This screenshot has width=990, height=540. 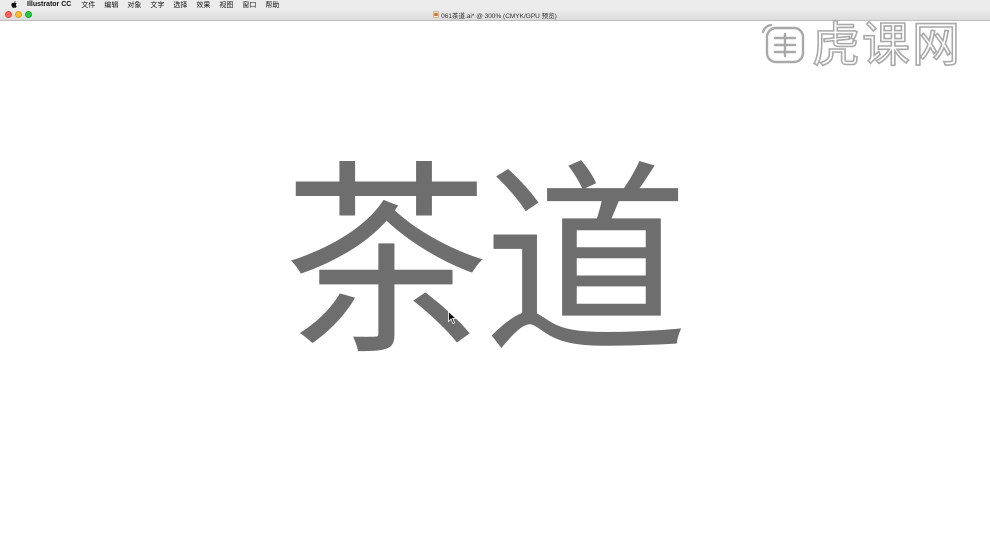 What do you see at coordinates (28, 14) in the screenshot?
I see `window-zoom-button` at bounding box center [28, 14].